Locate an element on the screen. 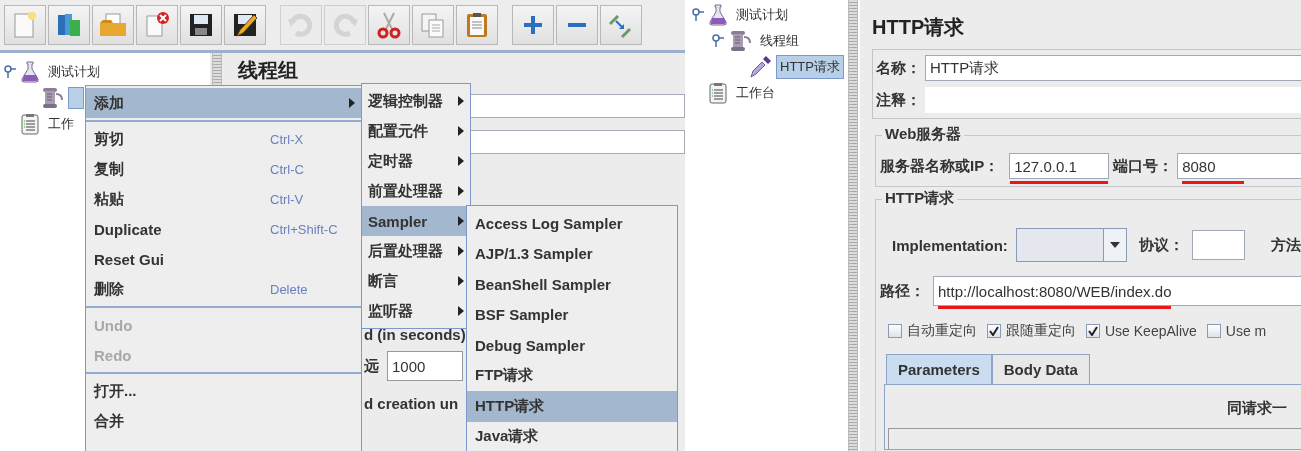  shortcut-label: Ctrl+Shift-C is located at coordinates (304, 229).